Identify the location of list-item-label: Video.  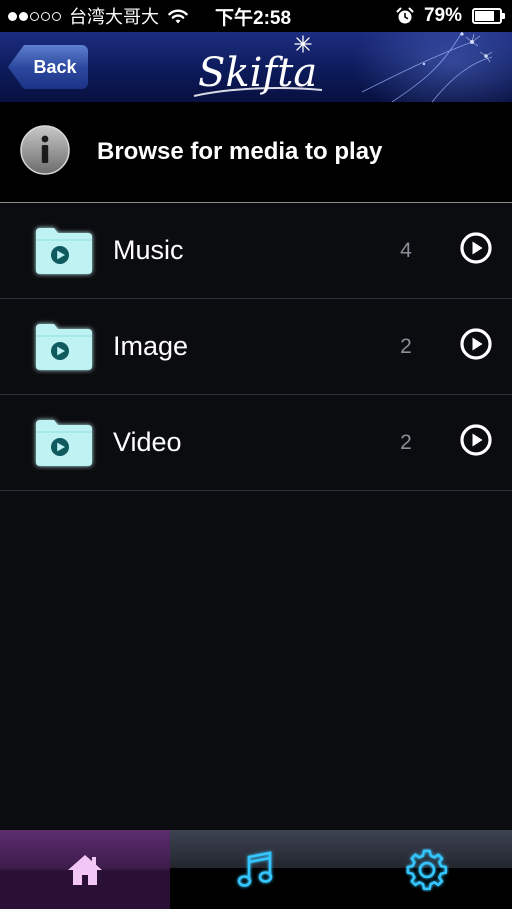
(147, 442).